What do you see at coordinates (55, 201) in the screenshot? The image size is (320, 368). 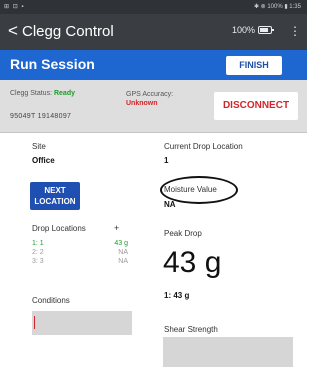 I see `next-location-line2: LOCATION` at bounding box center [55, 201].